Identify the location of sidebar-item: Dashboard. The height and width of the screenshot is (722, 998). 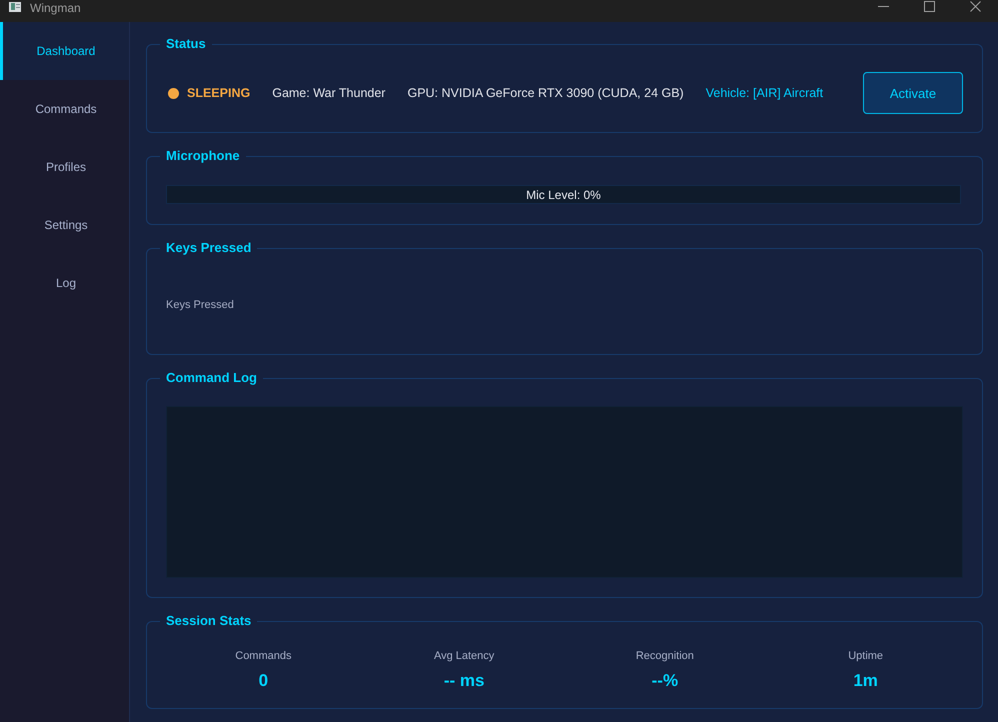
(64, 51).